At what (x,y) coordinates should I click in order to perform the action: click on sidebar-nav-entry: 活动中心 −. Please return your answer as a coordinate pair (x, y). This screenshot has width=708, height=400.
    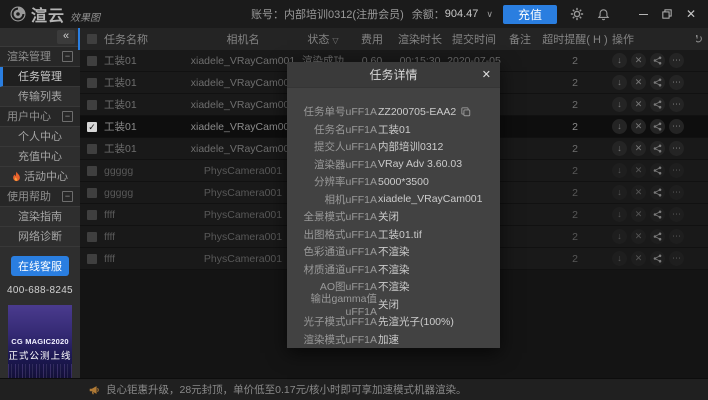
    Looking at the image, I should click on (40, 176).